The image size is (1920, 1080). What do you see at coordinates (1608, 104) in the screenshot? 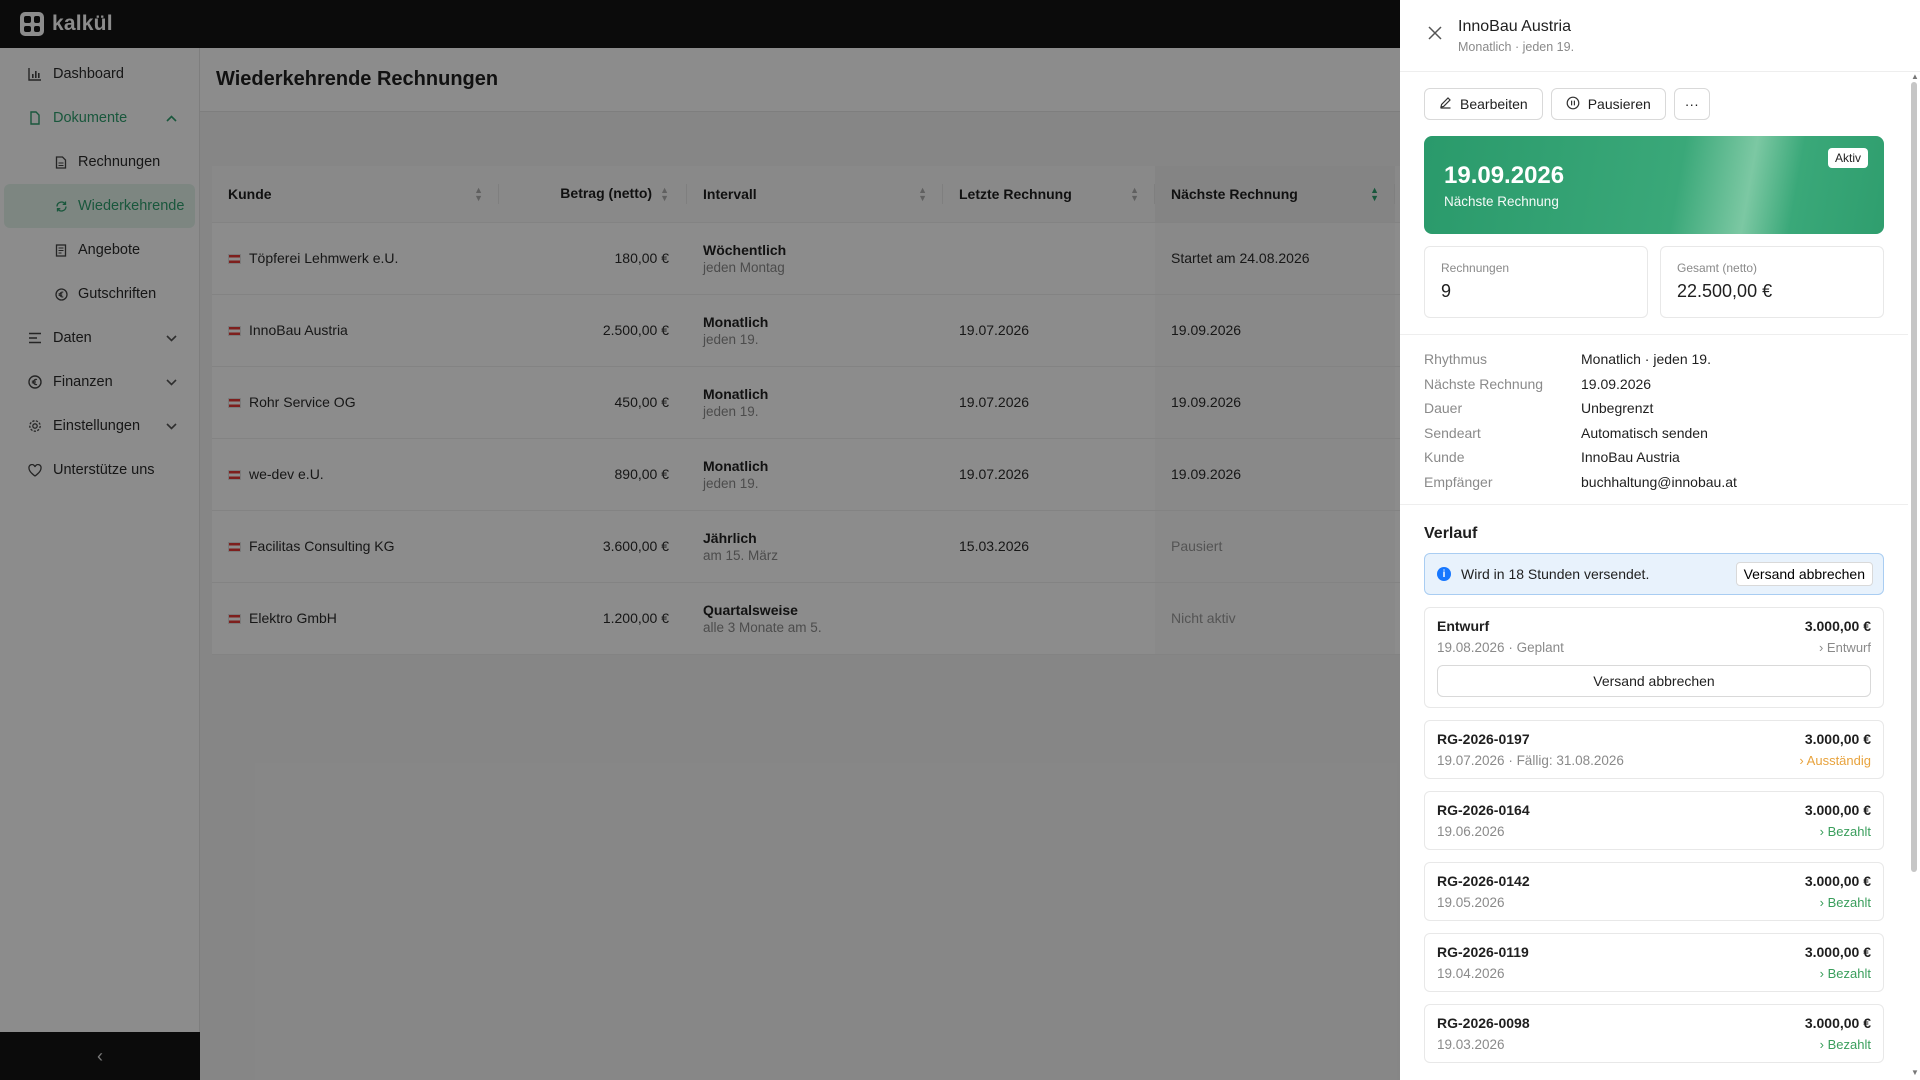
I see `pause-button: Pausieren` at bounding box center [1608, 104].